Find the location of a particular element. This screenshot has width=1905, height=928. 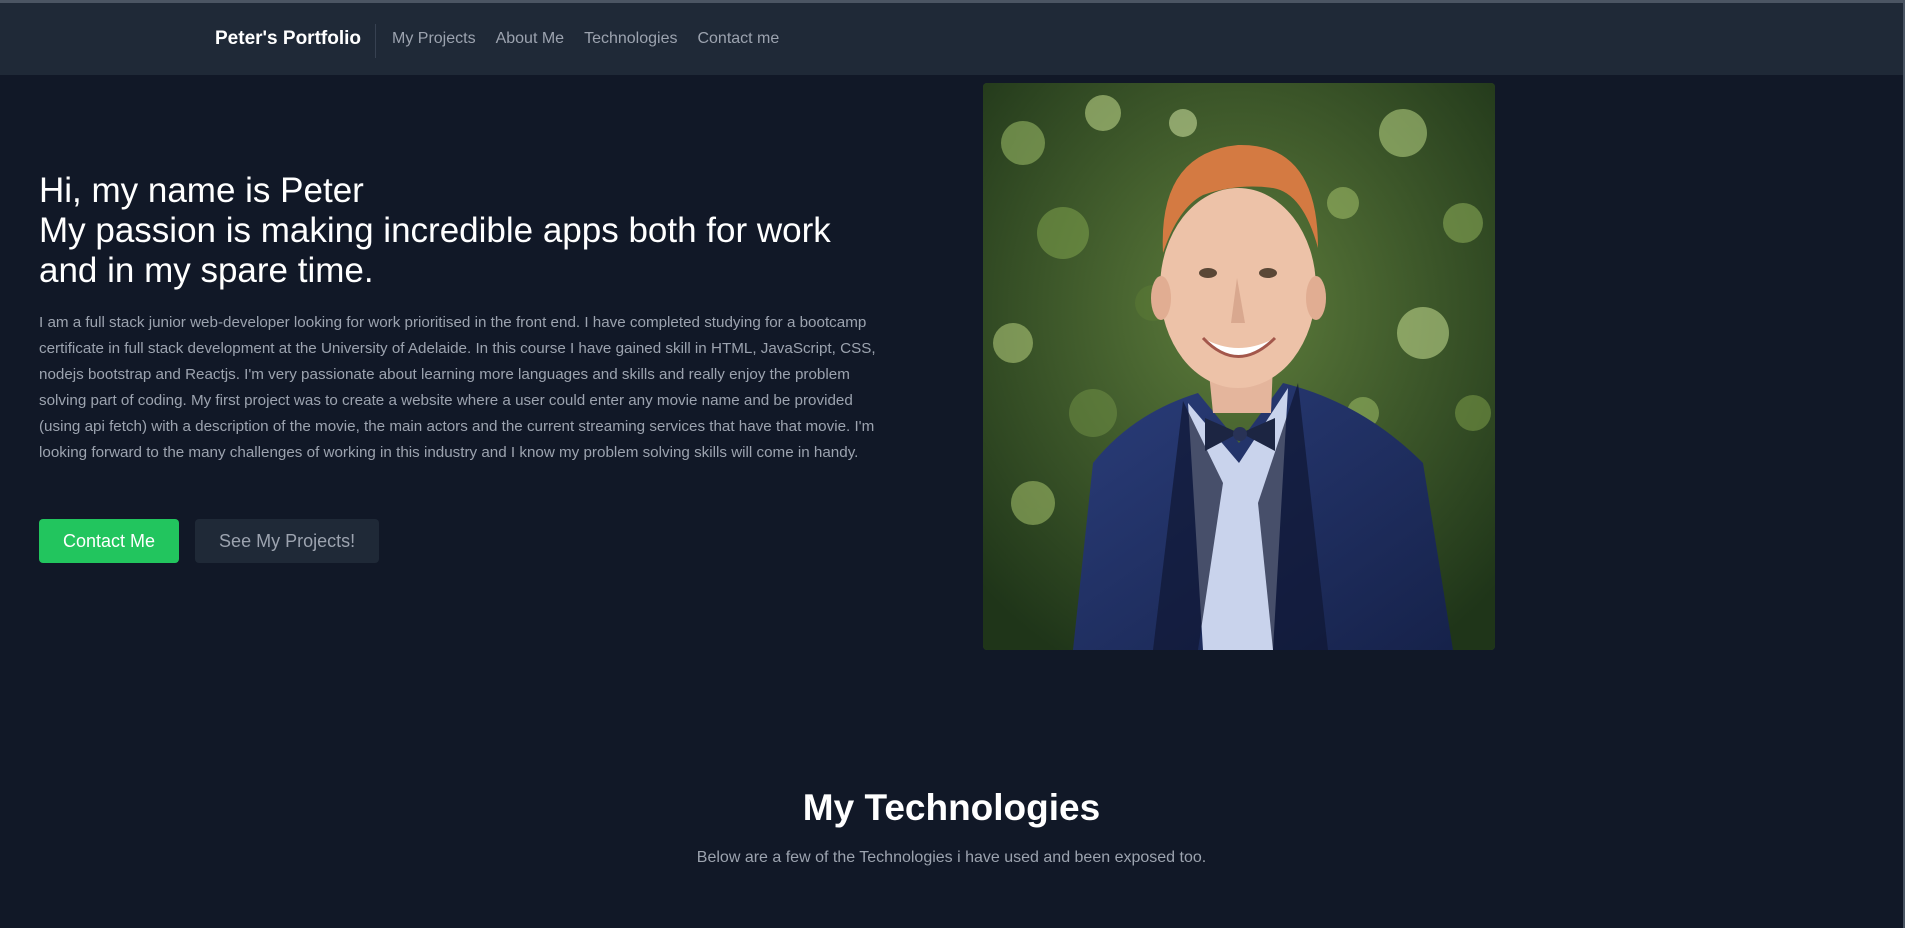

nav-divider is located at coordinates (375, 41).